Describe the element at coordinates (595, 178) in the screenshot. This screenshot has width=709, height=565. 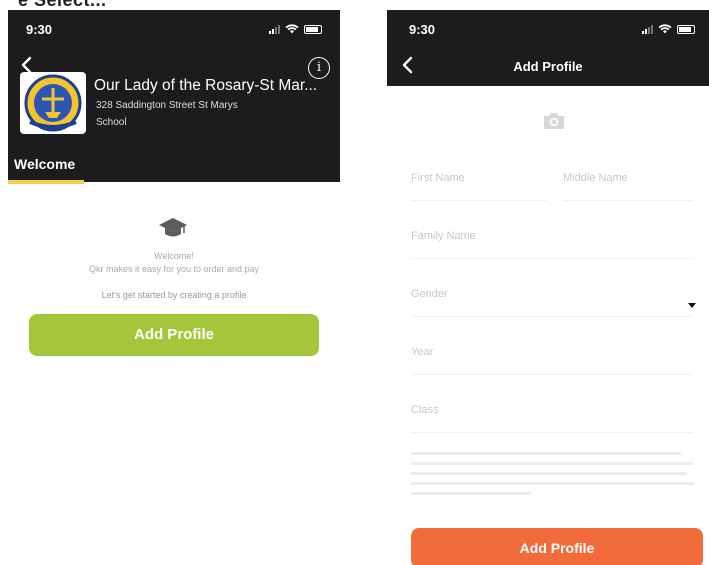
I see `middle-name-field: Middle Name` at that location.